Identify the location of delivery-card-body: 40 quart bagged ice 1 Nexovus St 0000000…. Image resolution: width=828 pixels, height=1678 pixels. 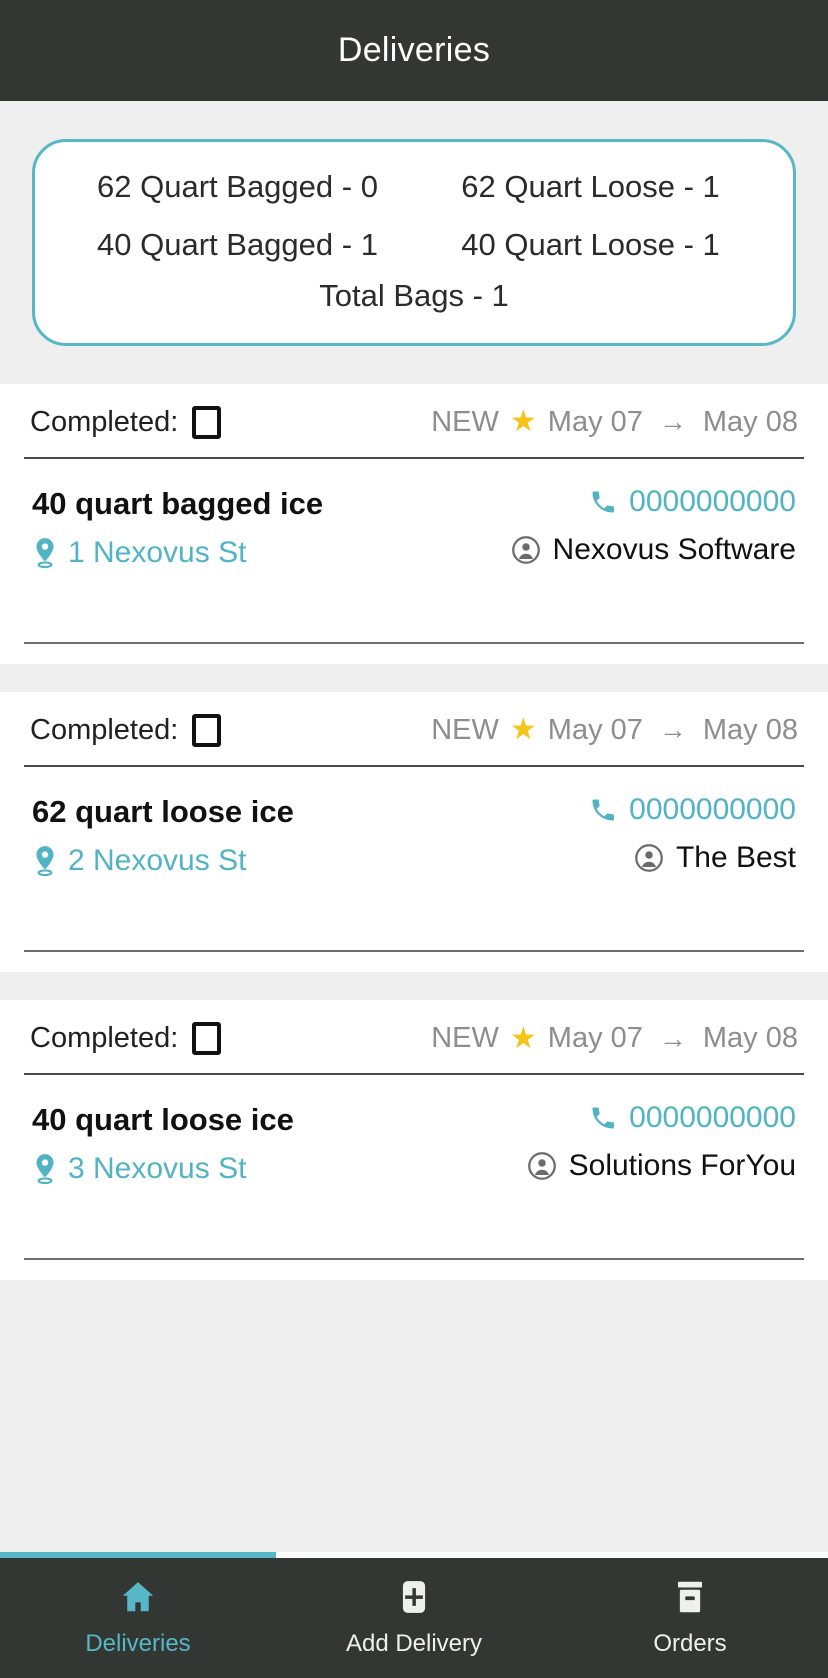
(414, 519).